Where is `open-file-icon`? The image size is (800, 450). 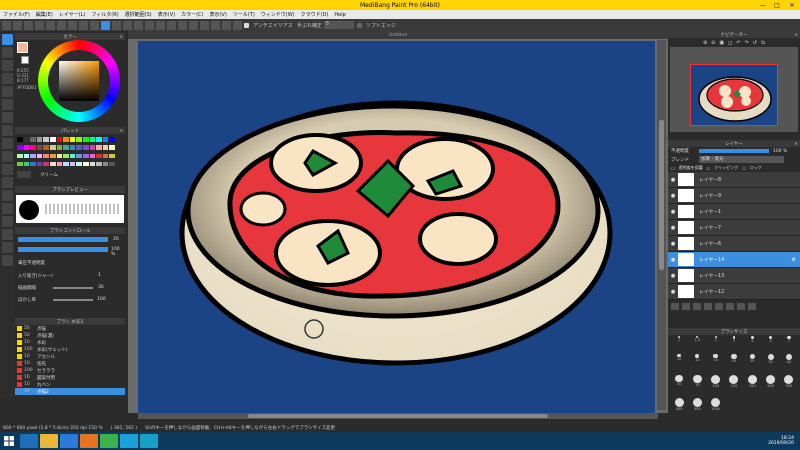 open-file-icon is located at coordinates (17, 25).